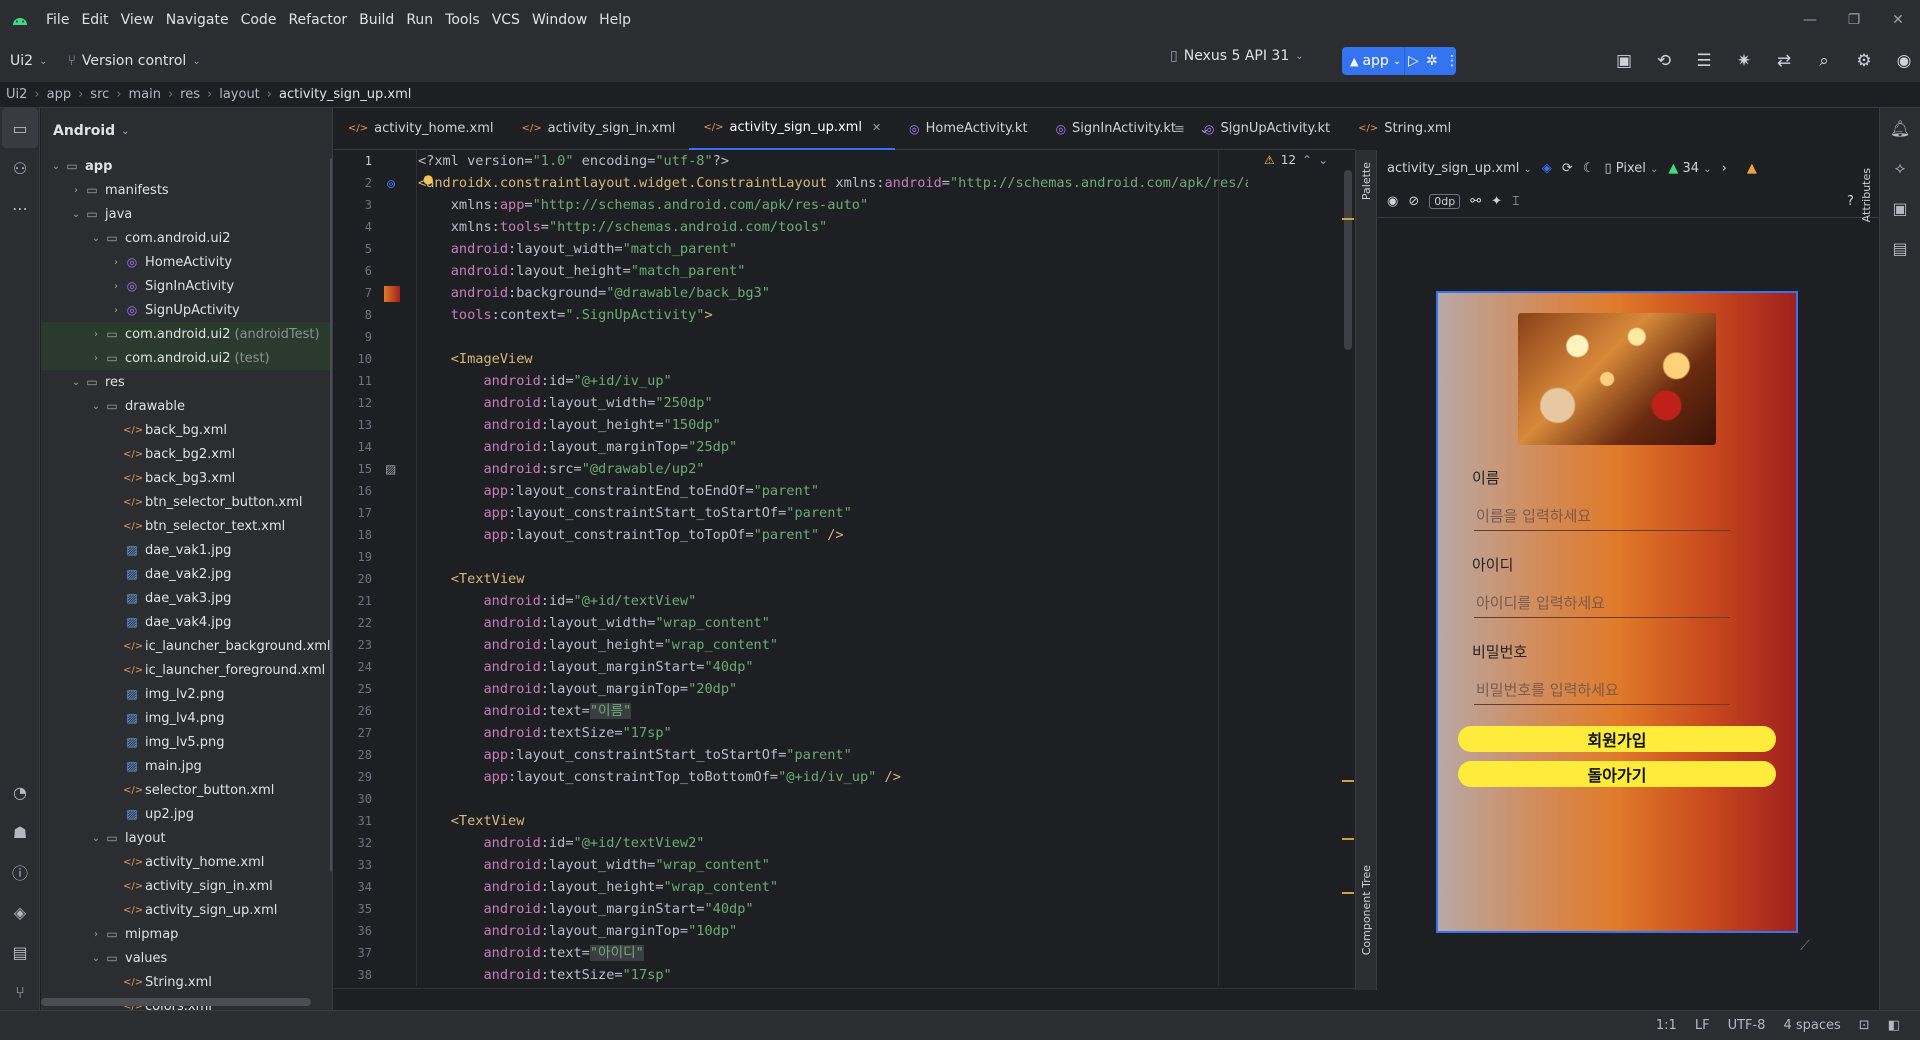 This screenshot has height=1040, width=1920. Describe the element at coordinates (1866, 195) in the screenshot. I see `attributes-tab: Attributes` at that location.